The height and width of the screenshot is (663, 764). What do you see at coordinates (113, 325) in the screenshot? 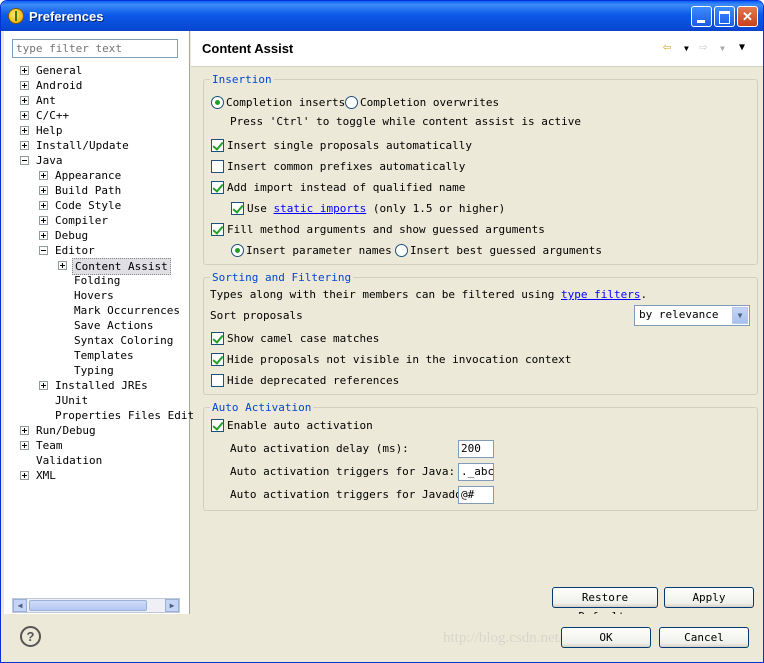
I see `tree-item-label: Save Actions` at bounding box center [113, 325].